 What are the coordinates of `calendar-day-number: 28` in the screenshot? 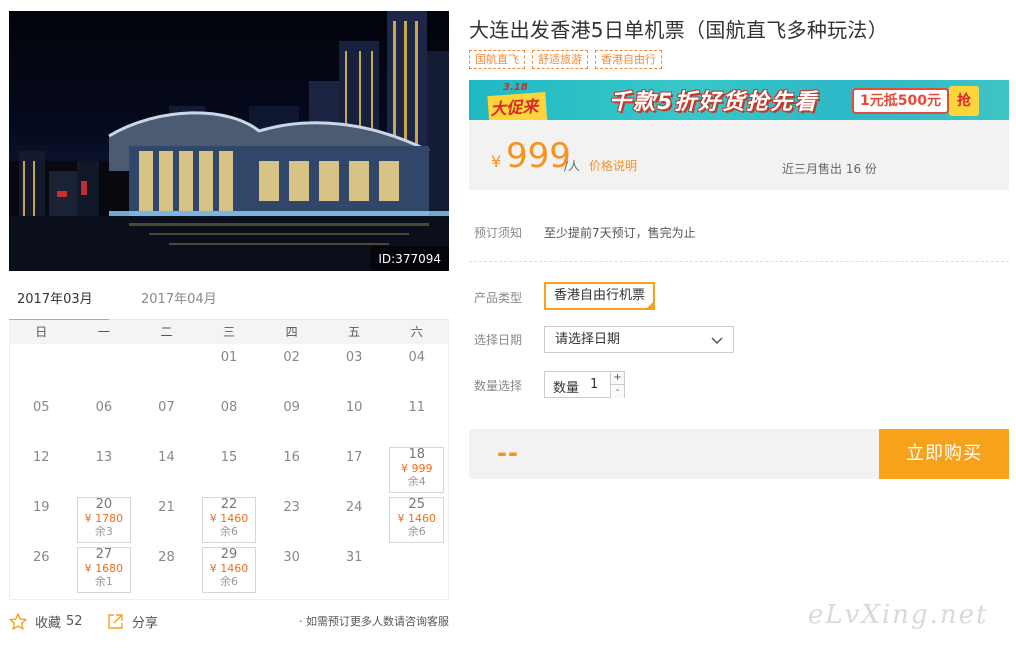 It's located at (166, 557).